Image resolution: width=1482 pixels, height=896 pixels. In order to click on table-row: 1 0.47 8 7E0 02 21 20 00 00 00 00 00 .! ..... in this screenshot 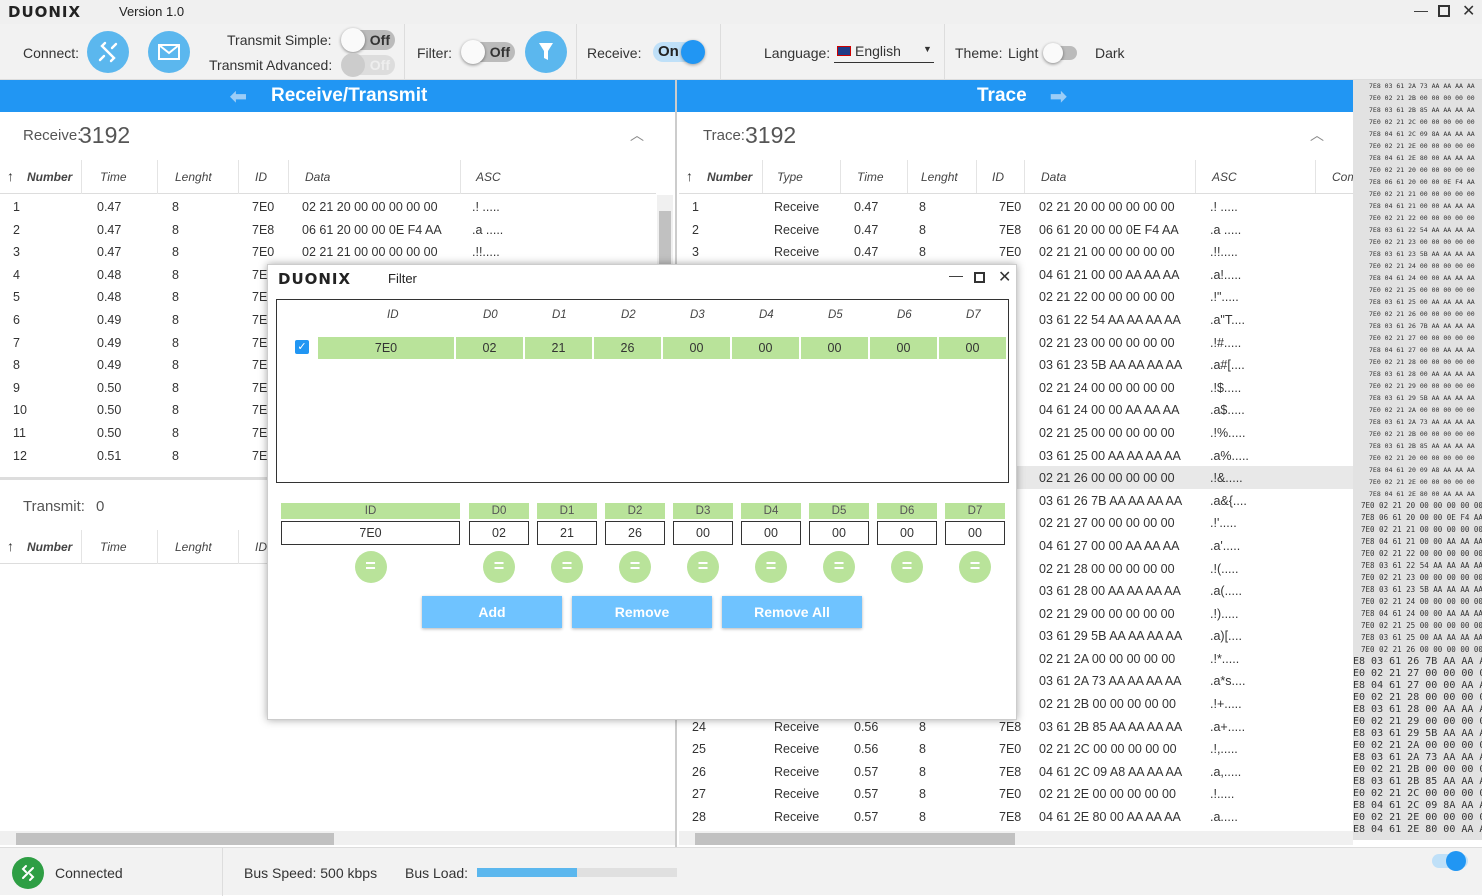, I will do `click(328, 206)`.